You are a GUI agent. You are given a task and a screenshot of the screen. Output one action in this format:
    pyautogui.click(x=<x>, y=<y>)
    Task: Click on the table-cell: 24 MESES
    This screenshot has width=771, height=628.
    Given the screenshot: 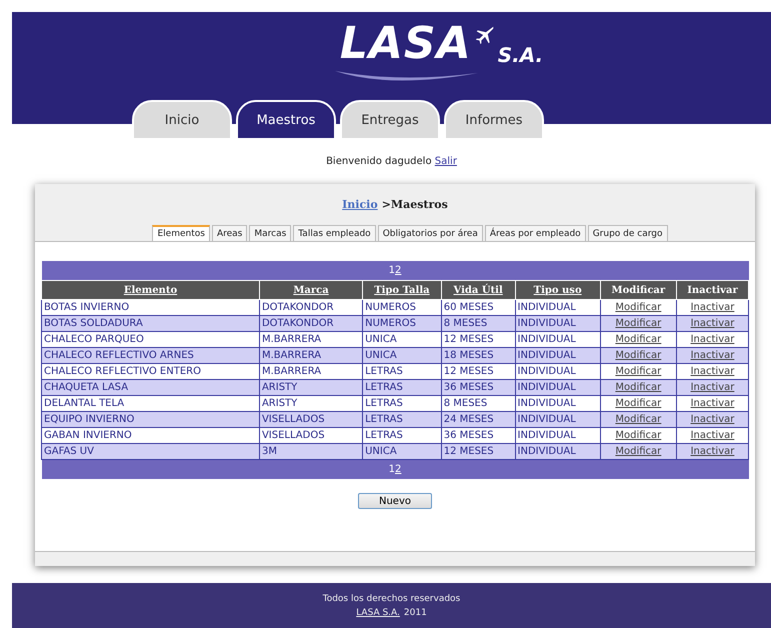 What is the action you would take?
    pyautogui.click(x=478, y=420)
    